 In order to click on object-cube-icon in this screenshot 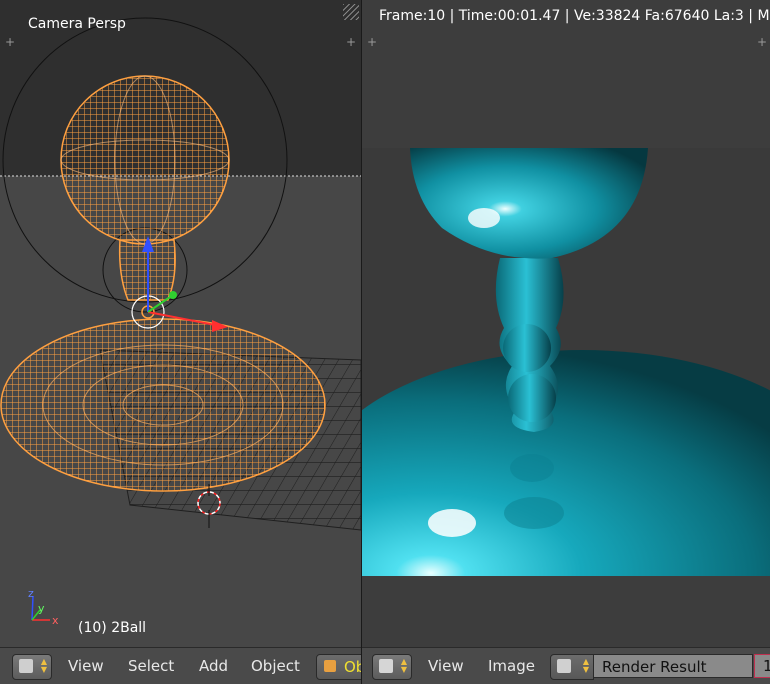, I will do `click(330, 666)`.